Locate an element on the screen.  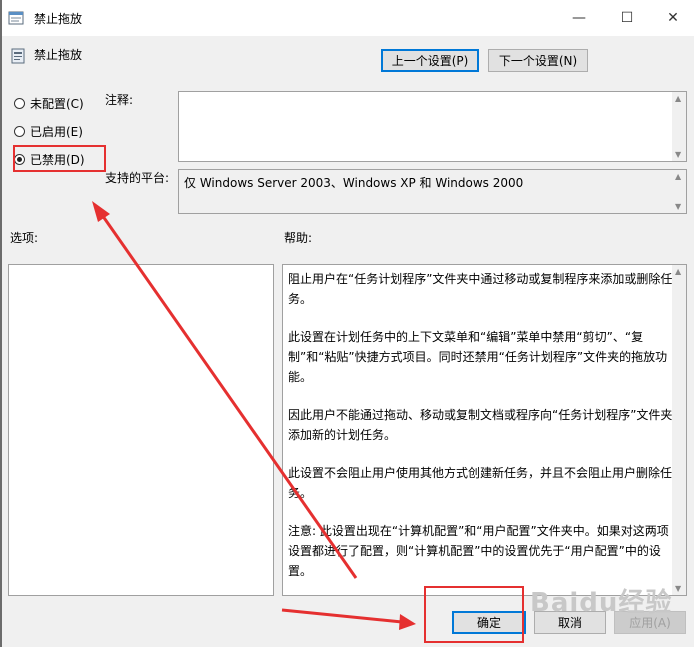
watermark: Baidu经验 is located at coordinates (601, 603).